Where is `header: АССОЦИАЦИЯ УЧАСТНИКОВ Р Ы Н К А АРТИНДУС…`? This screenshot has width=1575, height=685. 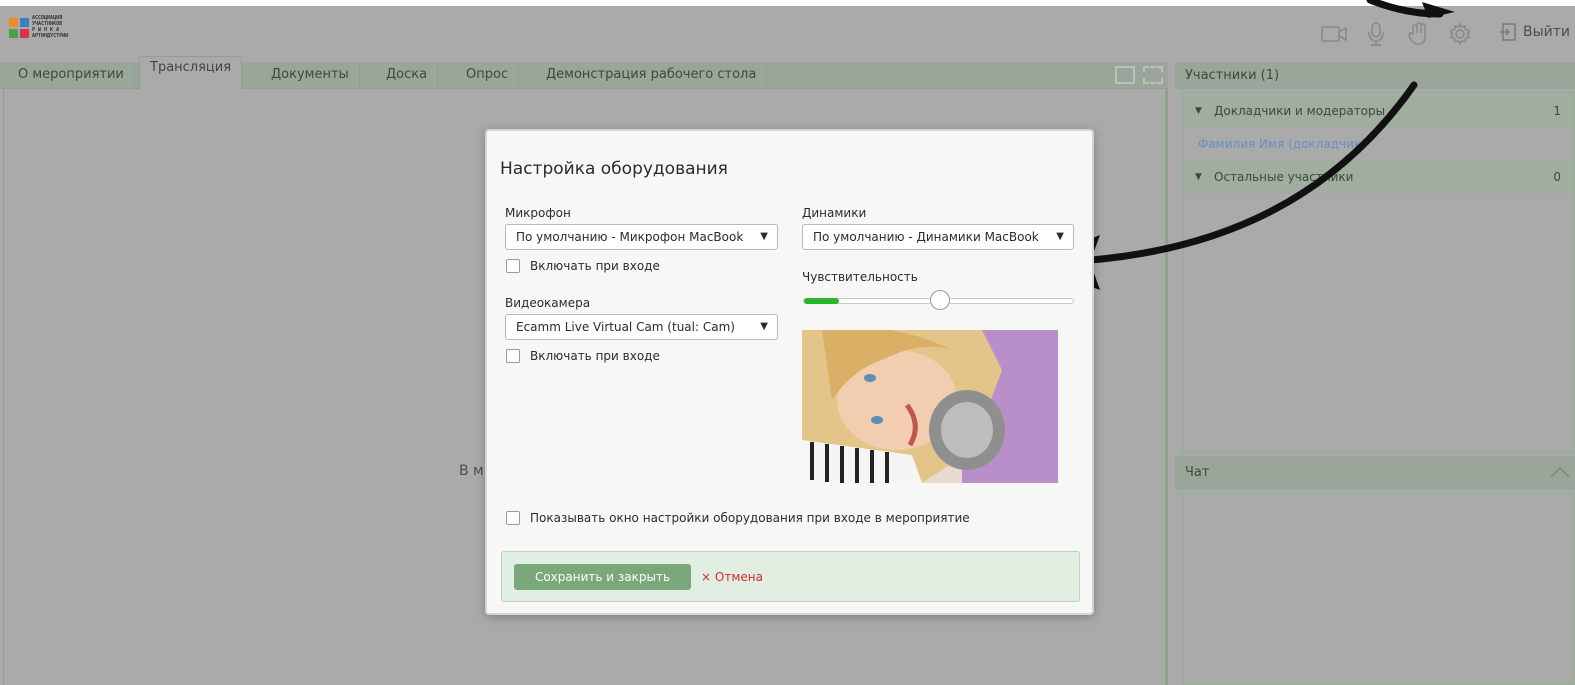
header: АССОЦИАЦИЯ УЧАСТНИКОВ Р Ы Н К А АРТИНДУС… is located at coordinates (787, 34).